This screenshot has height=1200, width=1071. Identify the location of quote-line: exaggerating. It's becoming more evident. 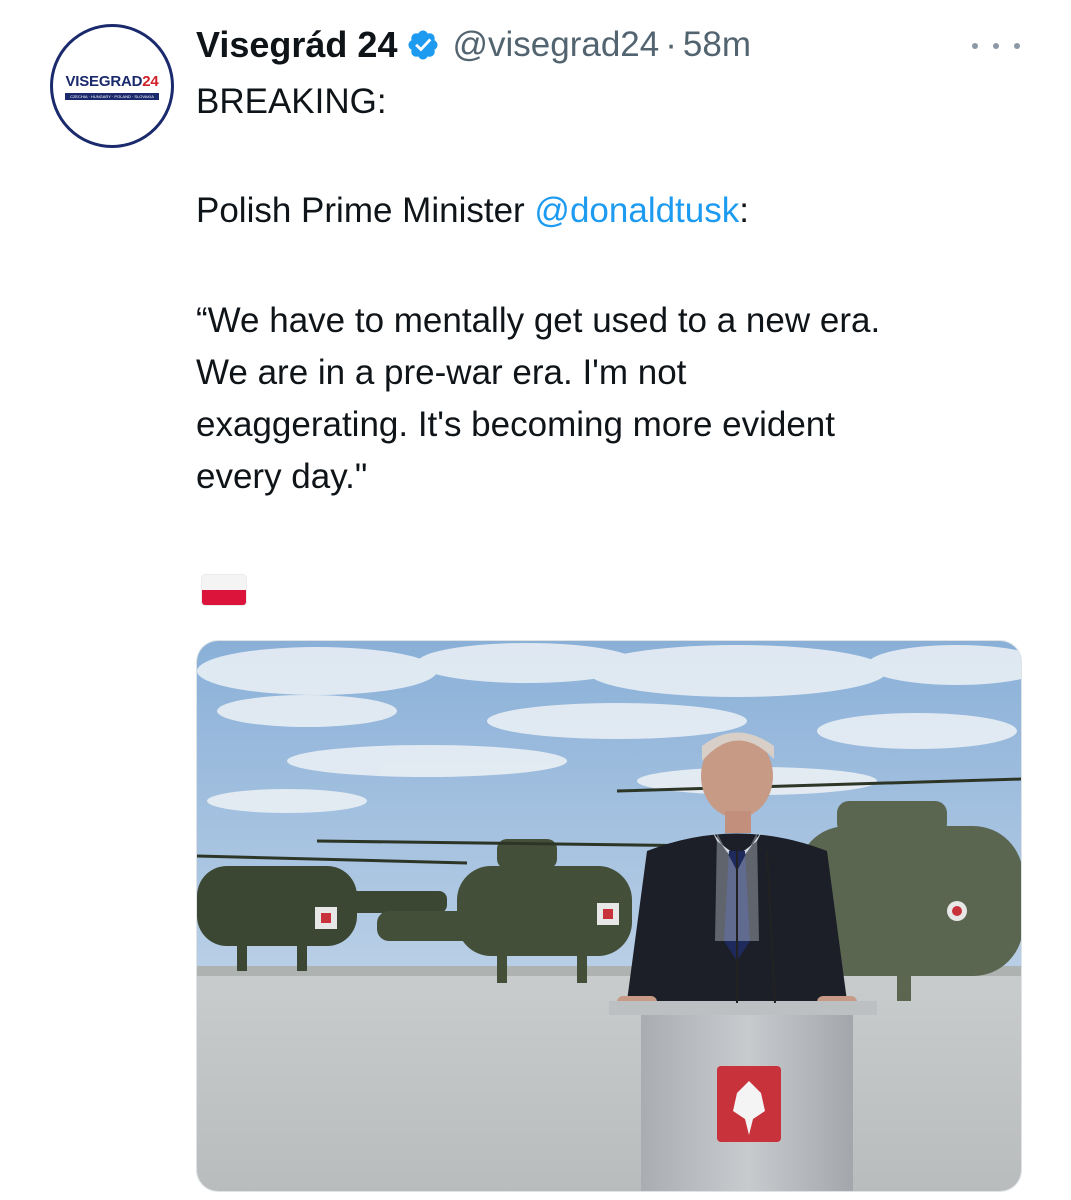
(515, 424).